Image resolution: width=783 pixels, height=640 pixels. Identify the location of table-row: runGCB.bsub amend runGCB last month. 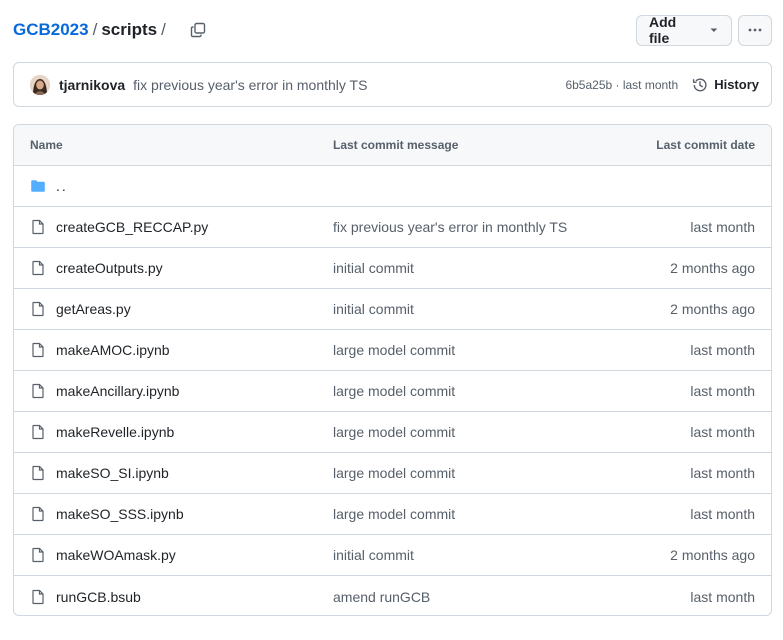
(392, 595).